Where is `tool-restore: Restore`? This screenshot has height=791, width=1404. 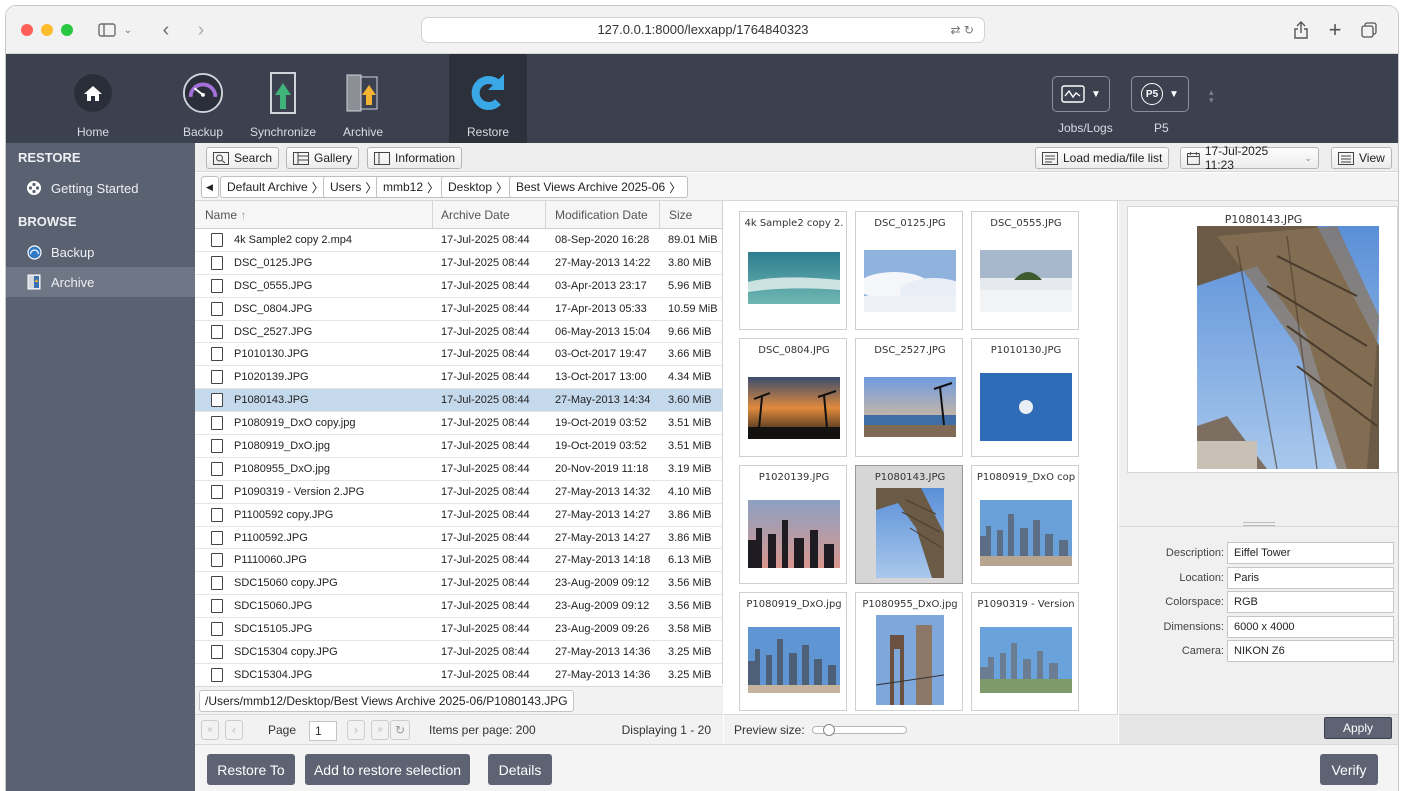
tool-restore: Restore is located at coordinates (488, 98).